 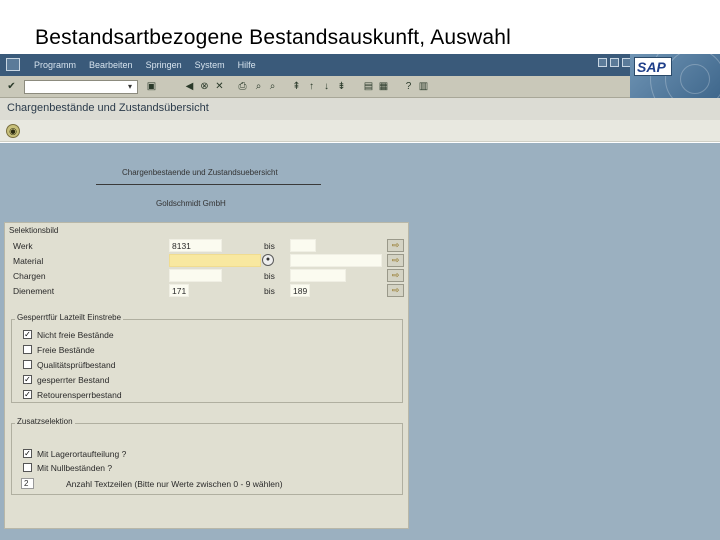 What do you see at coordinates (75, 335) in the screenshot?
I see `checkbox-label: Nicht freie Bestände` at bounding box center [75, 335].